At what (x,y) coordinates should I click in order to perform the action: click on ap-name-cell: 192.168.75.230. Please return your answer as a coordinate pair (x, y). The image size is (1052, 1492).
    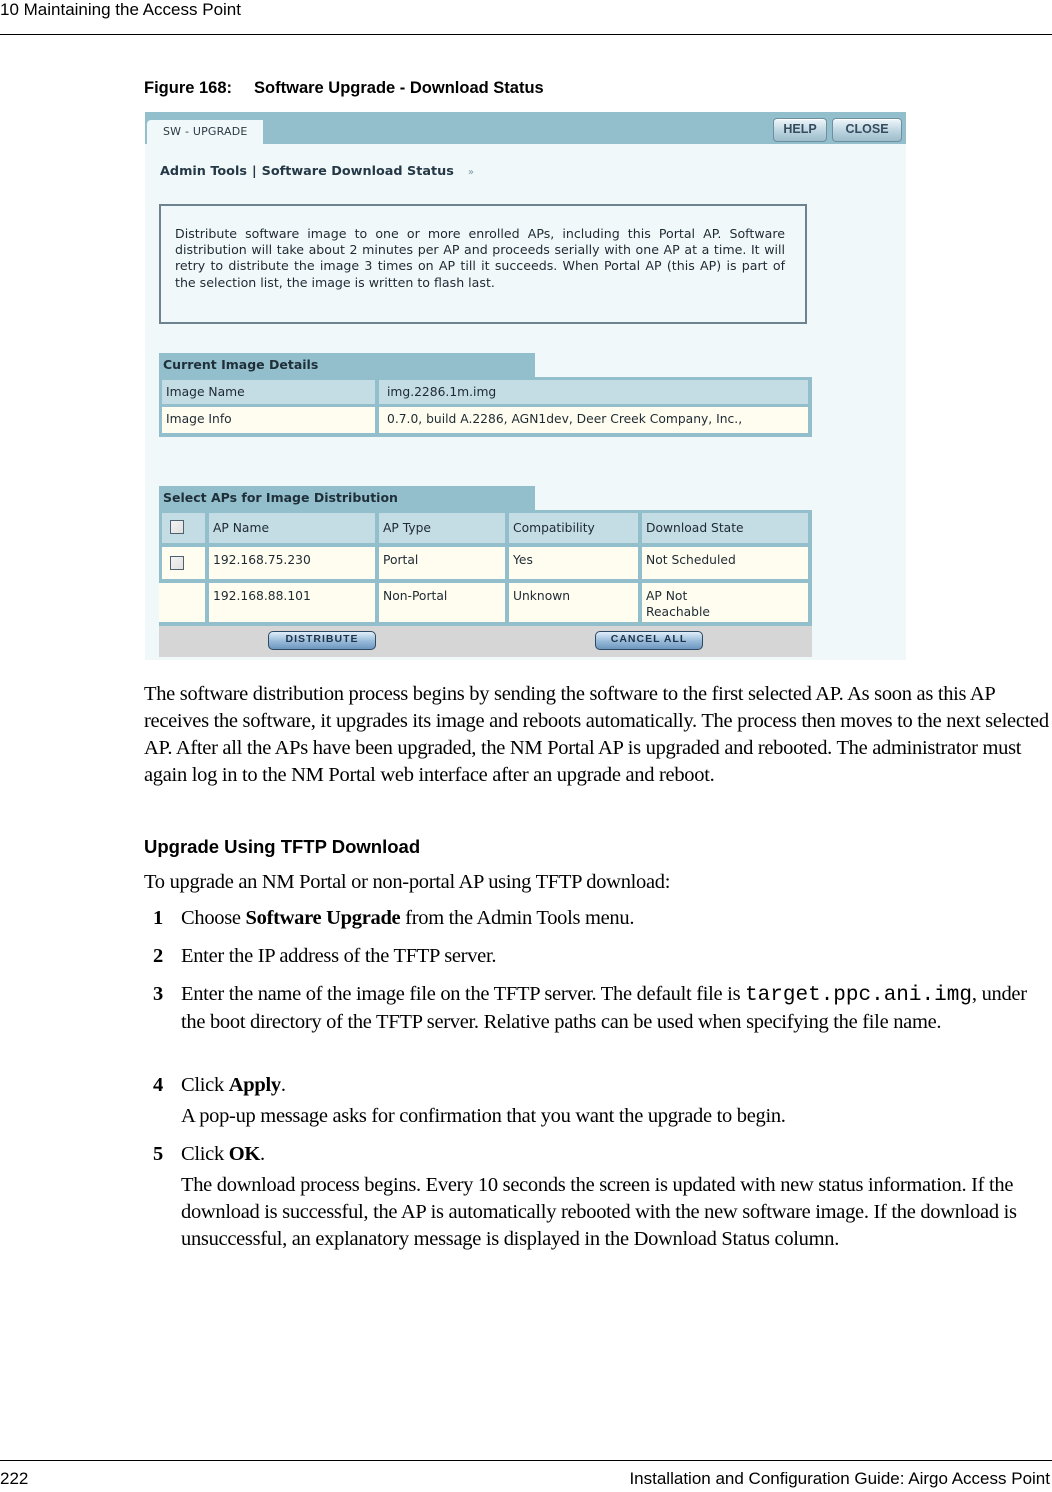
    Looking at the image, I should click on (292, 563).